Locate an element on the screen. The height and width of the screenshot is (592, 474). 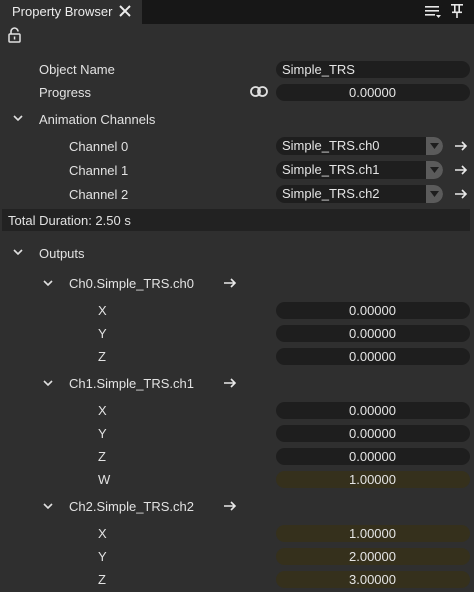
tab-property-browser: Property Browser is located at coordinates (71, 12).